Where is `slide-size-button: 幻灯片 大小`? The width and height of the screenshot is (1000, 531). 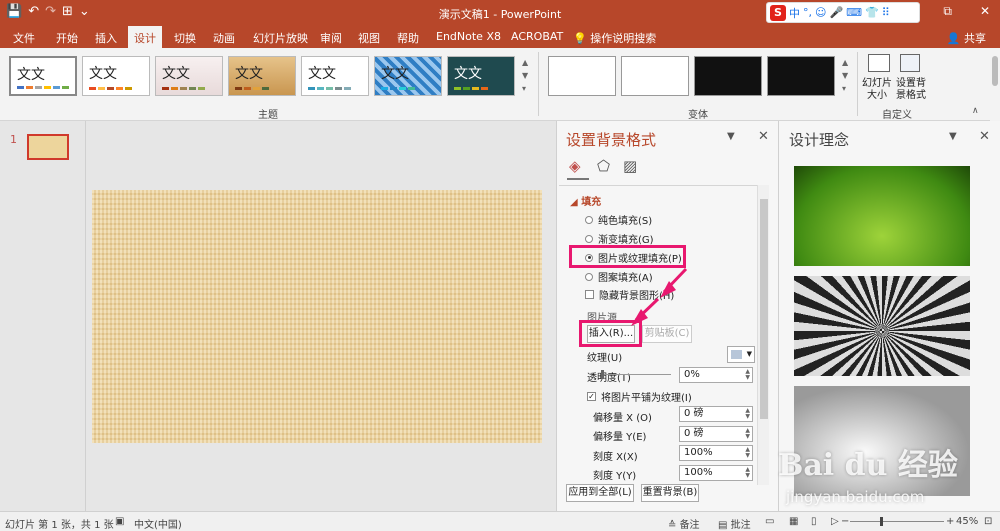
slide-size-button: 幻灯片 大小 is located at coordinates (877, 90).